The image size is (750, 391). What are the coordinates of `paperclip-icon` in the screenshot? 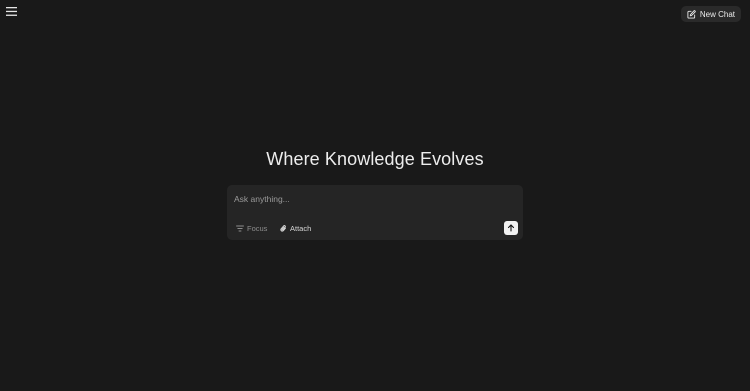 It's located at (283, 228).